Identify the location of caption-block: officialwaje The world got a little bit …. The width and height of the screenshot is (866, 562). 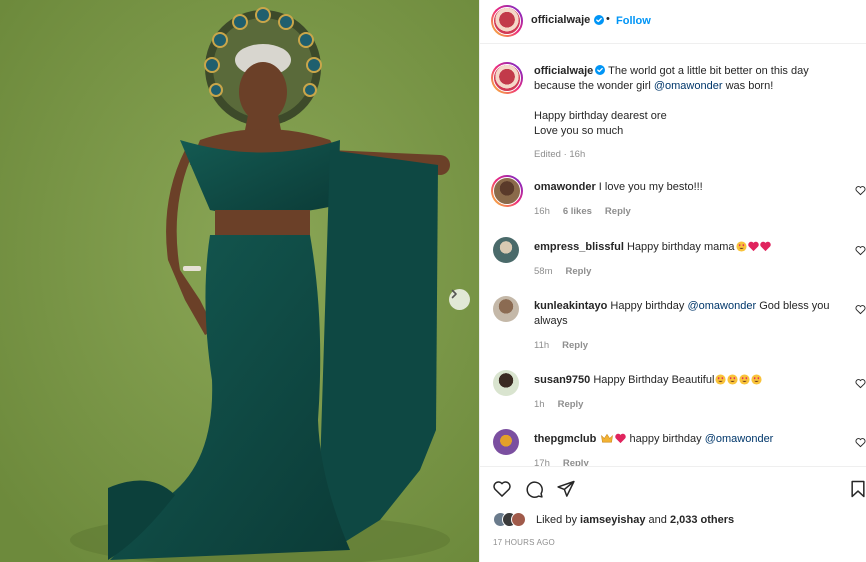
(673, 122).